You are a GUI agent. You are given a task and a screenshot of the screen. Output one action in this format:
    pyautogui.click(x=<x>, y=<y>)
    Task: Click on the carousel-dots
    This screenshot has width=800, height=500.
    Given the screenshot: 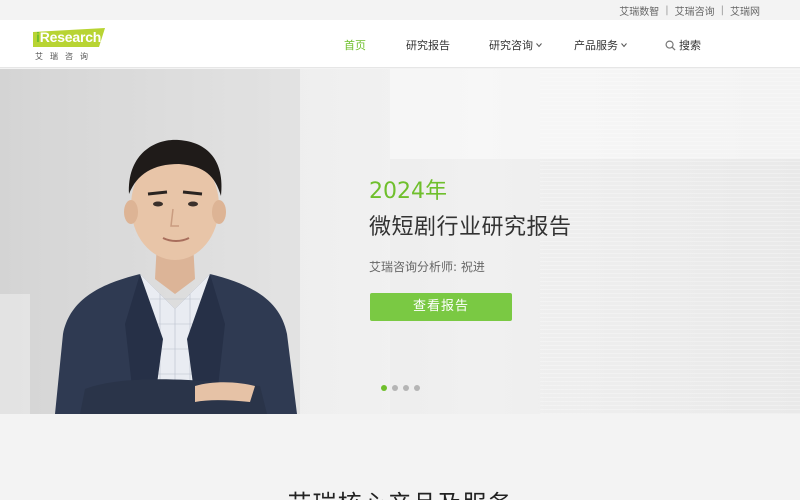 What is the action you would take?
    pyautogui.click(x=403, y=388)
    